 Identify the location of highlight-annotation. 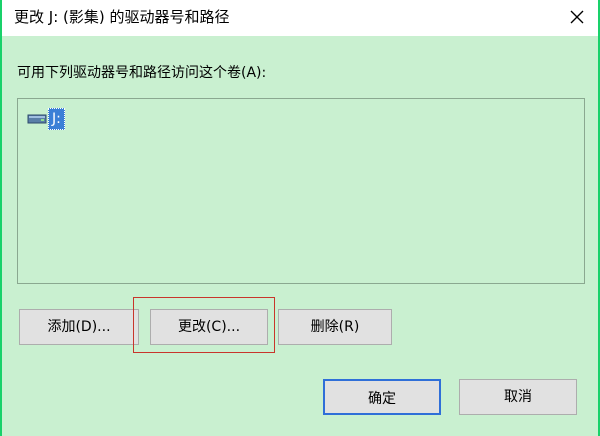
(204, 325).